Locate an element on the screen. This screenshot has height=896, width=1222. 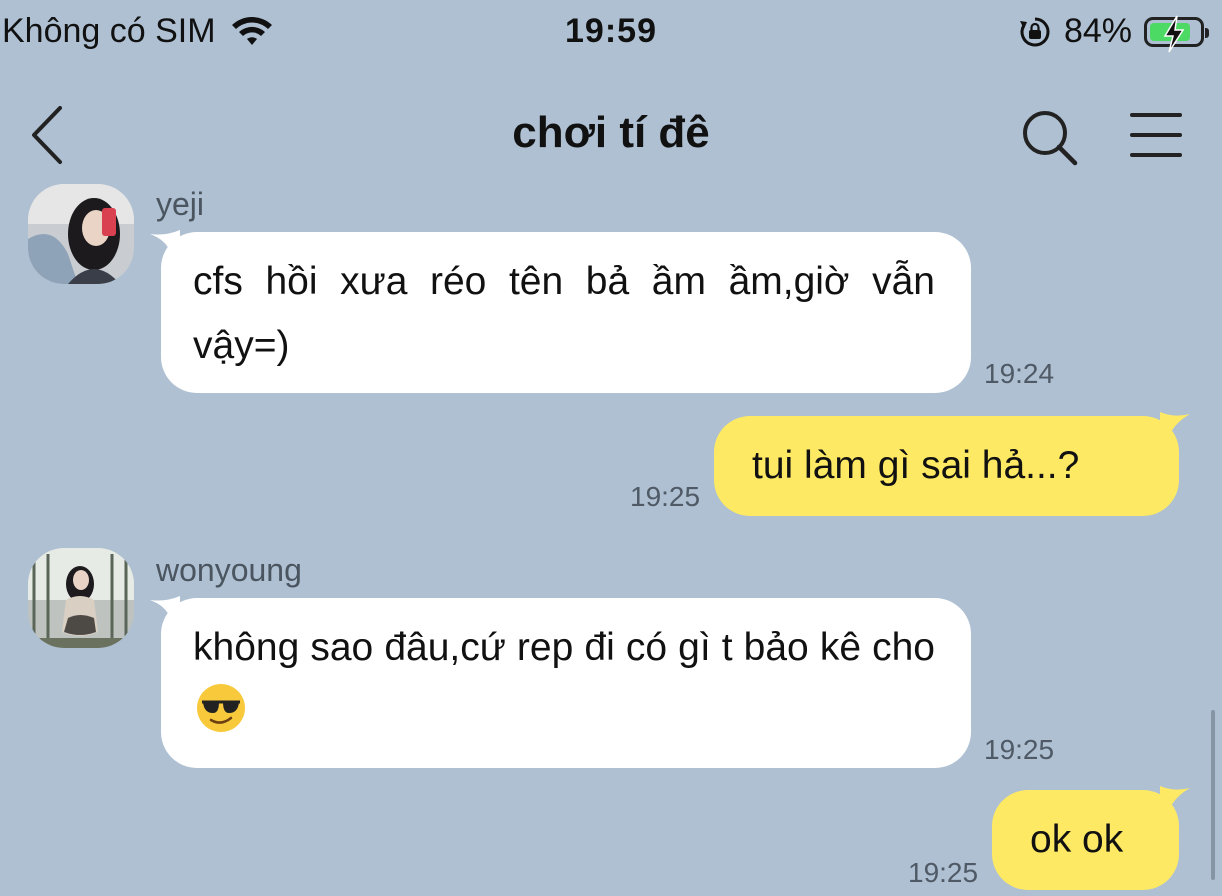
status-right: 84% is located at coordinates (1113, 32).